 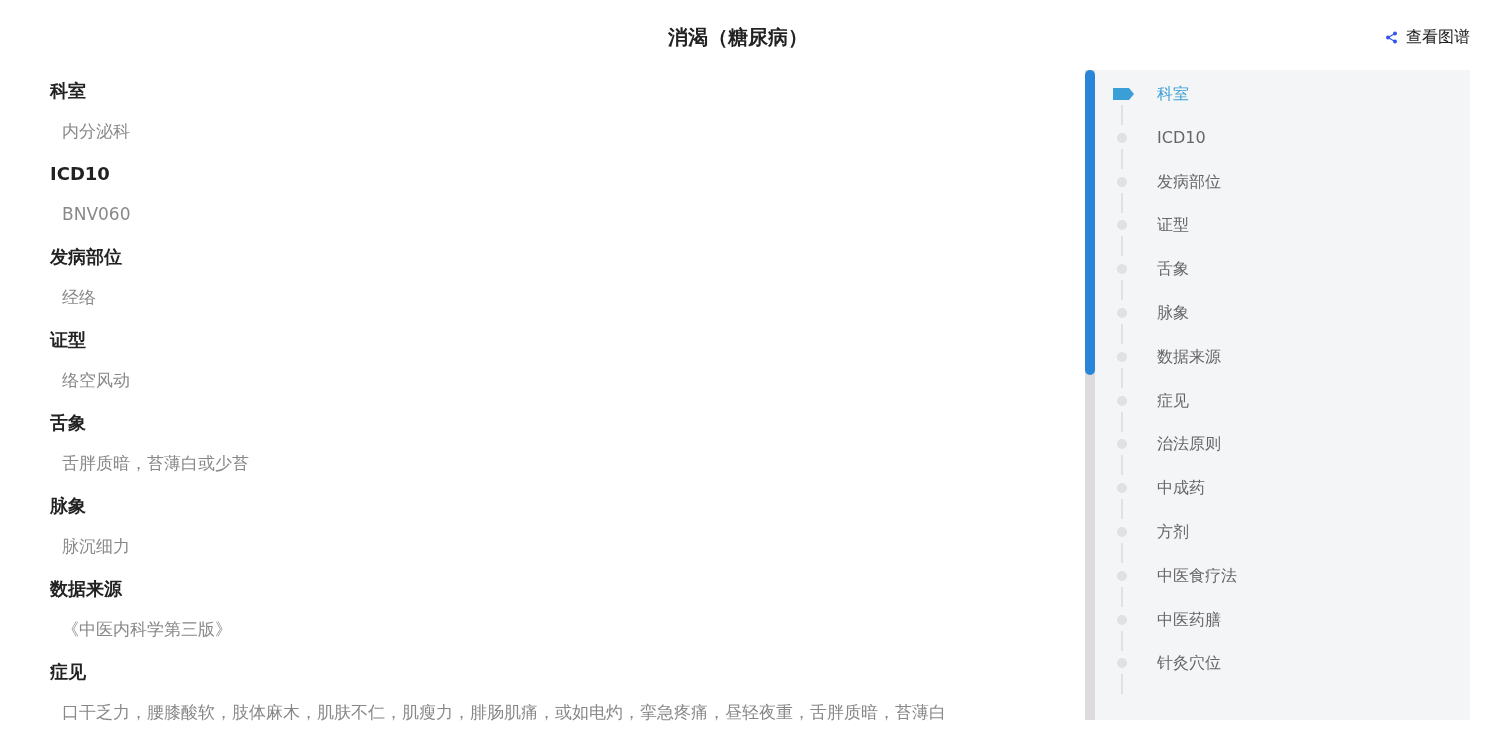 What do you see at coordinates (1427, 37) in the screenshot?
I see `view-graph-link: 查看图谱` at bounding box center [1427, 37].